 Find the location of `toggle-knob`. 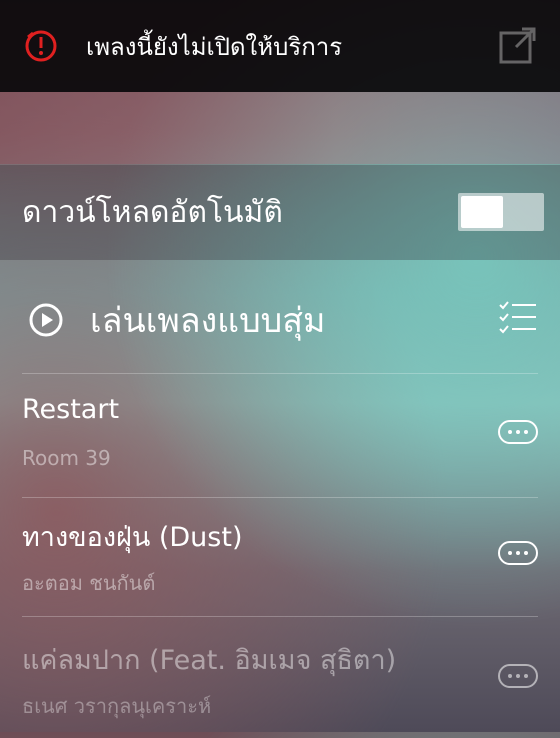

toggle-knob is located at coordinates (482, 212).